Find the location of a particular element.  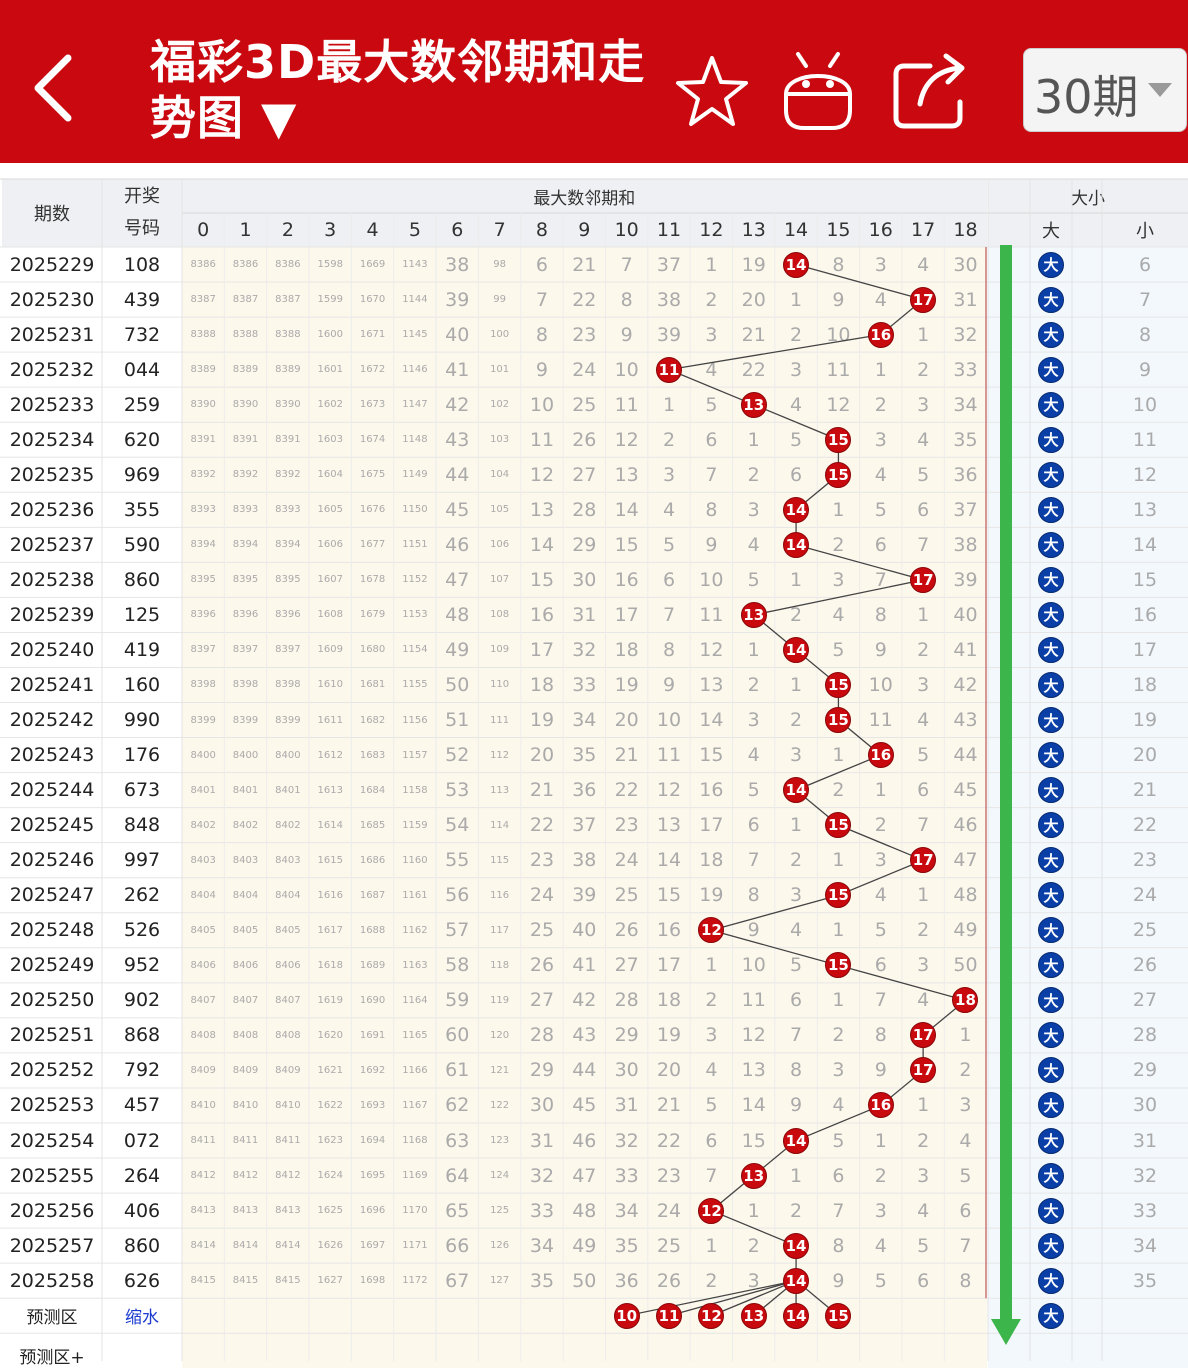

sum-cell: 8413 is located at coordinates (288, 1211).